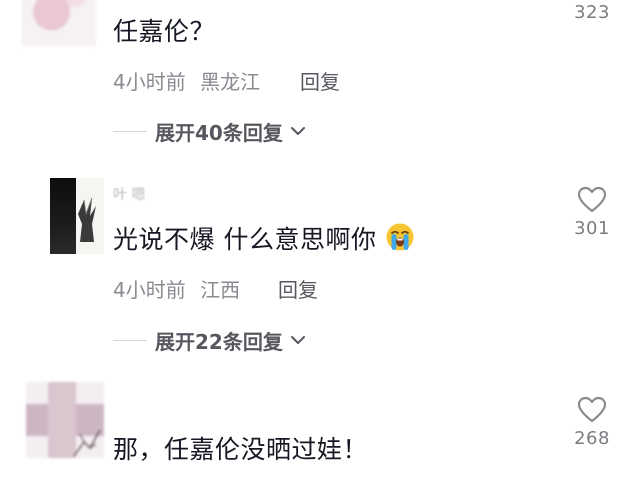 The image size is (640, 477). I want to click on like-button: 268, so click(592, 422).